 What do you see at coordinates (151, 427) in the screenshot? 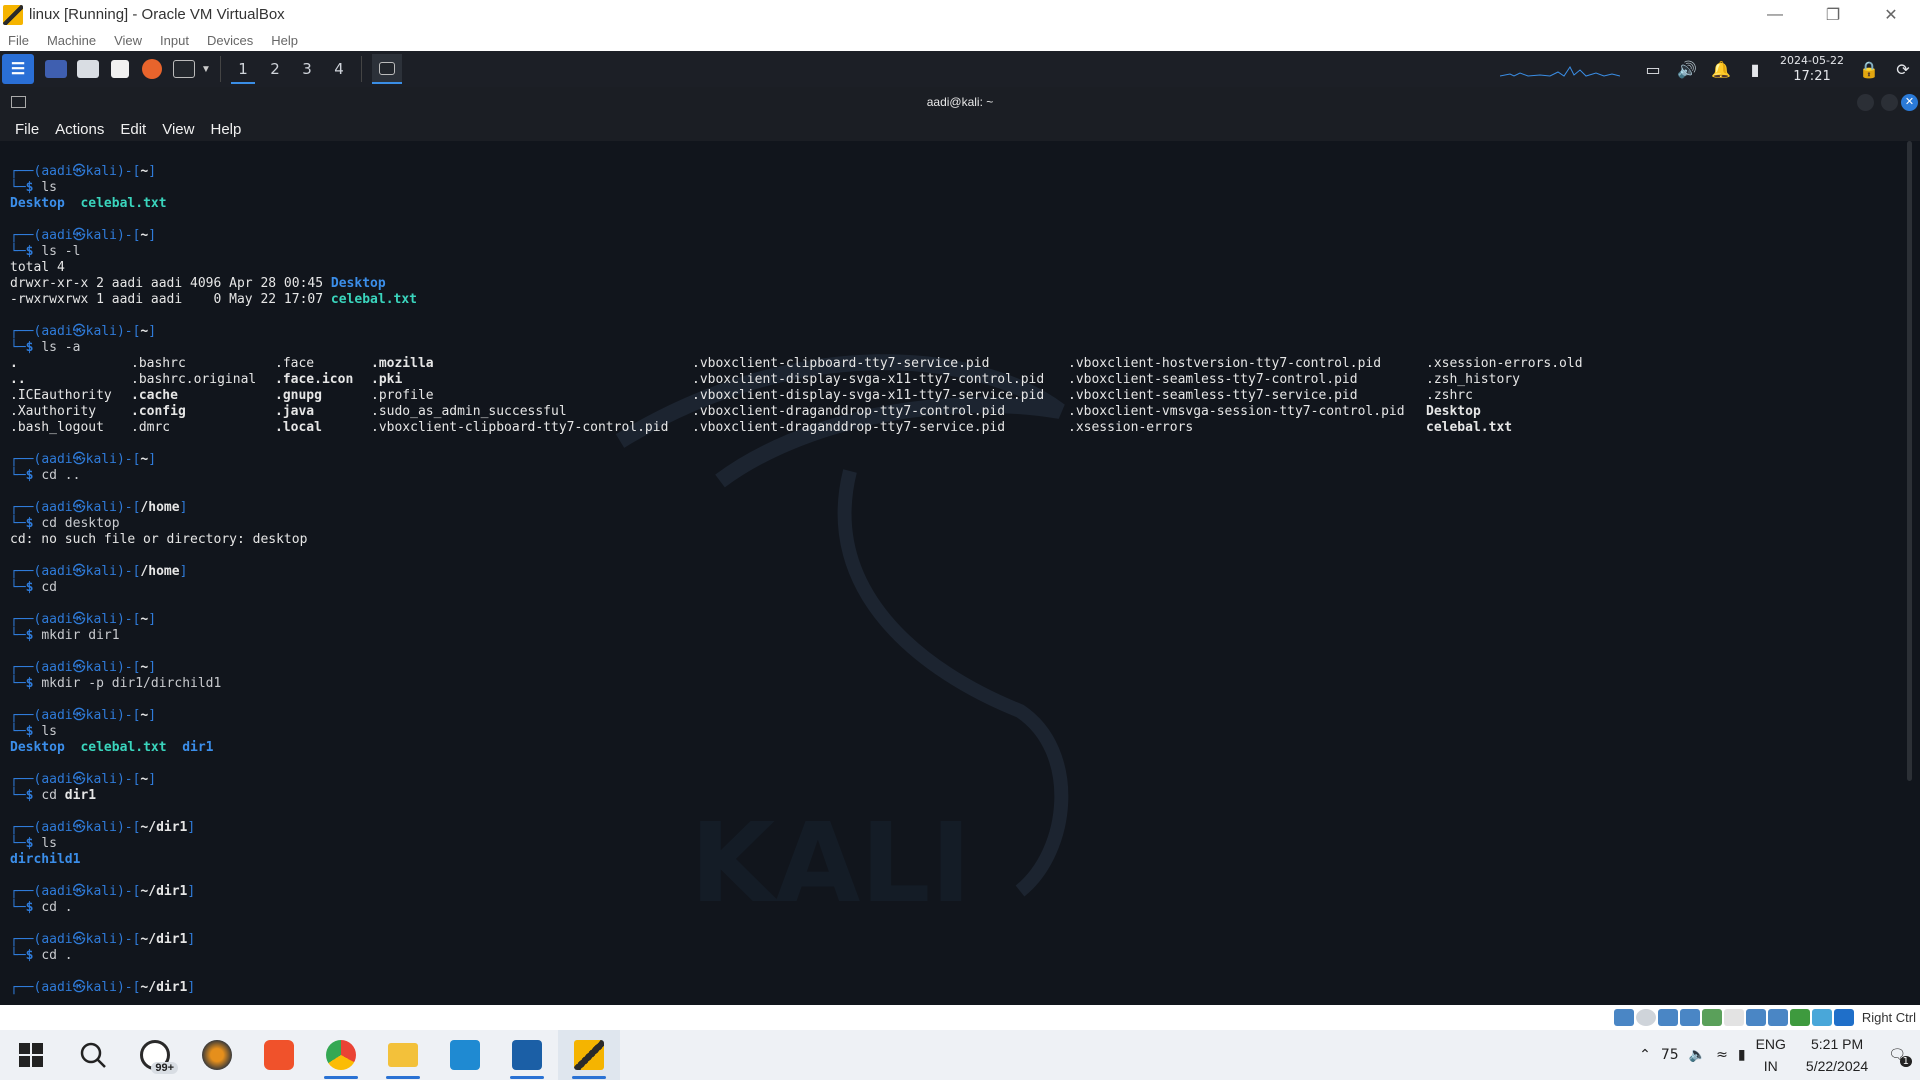
I see `ls-a-entry: .dmrc` at bounding box center [151, 427].